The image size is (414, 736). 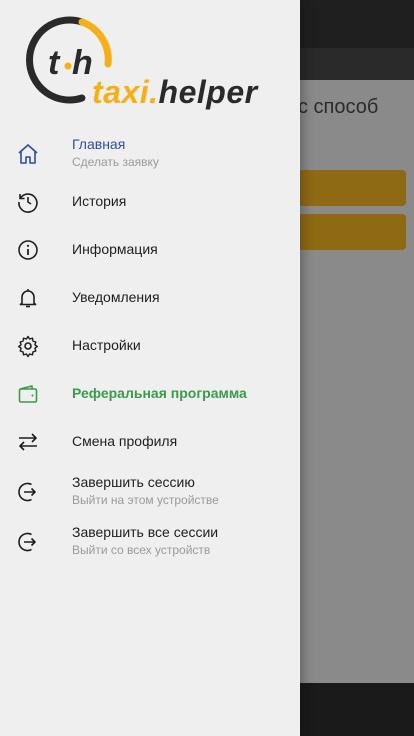 What do you see at coordinates (141, 550) in the screenshot?
I see `menu-item-sublabel: Выйти со всех устройств` at bounding box center [141, 550].